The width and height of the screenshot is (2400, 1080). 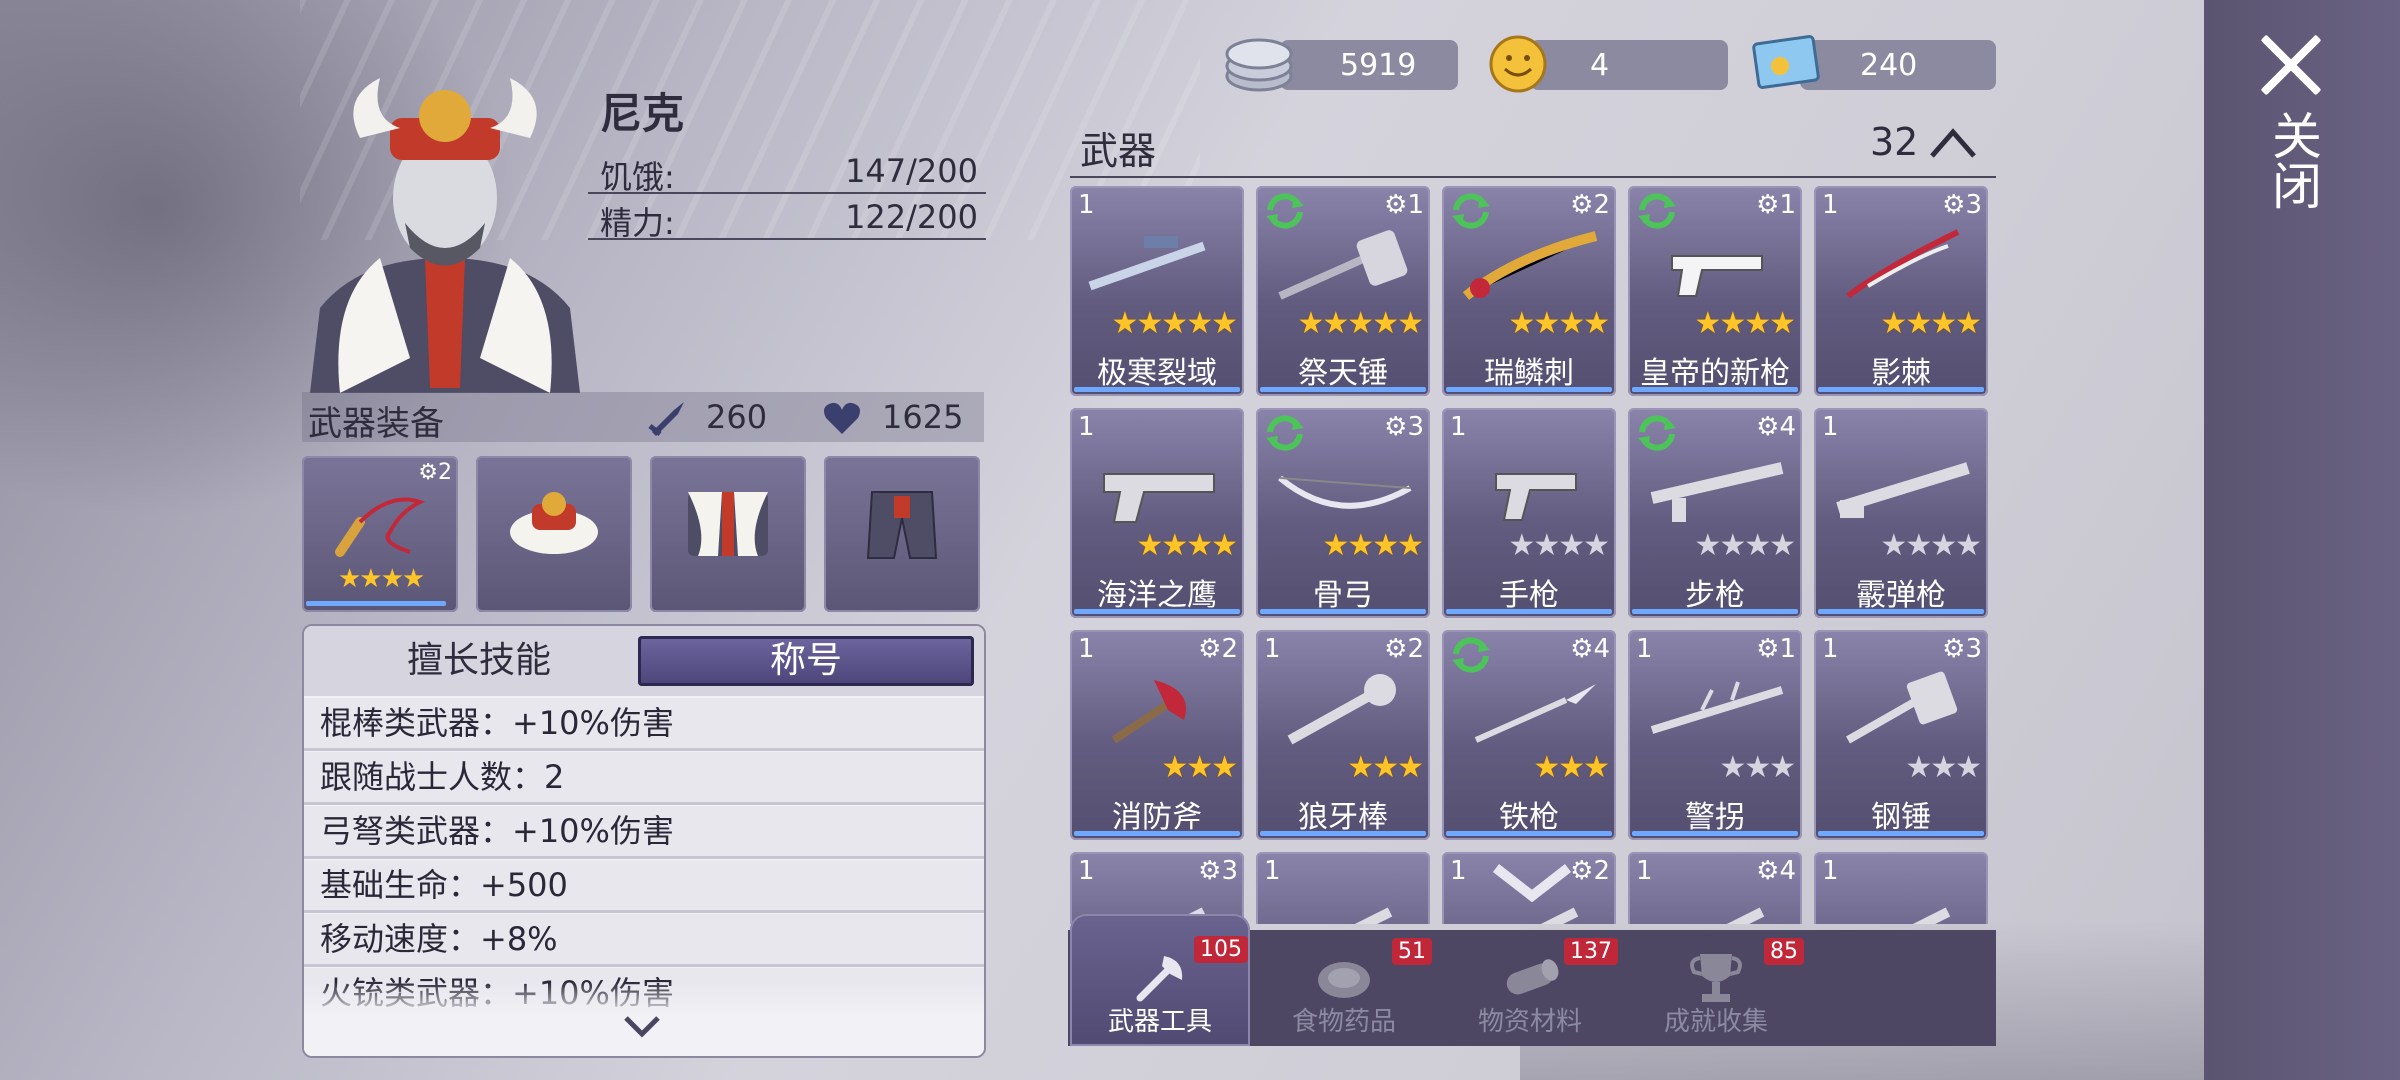 I want to click on weapon-card: ⚙3 ★★★★ 骨弓, so click(x=1343, y=513).